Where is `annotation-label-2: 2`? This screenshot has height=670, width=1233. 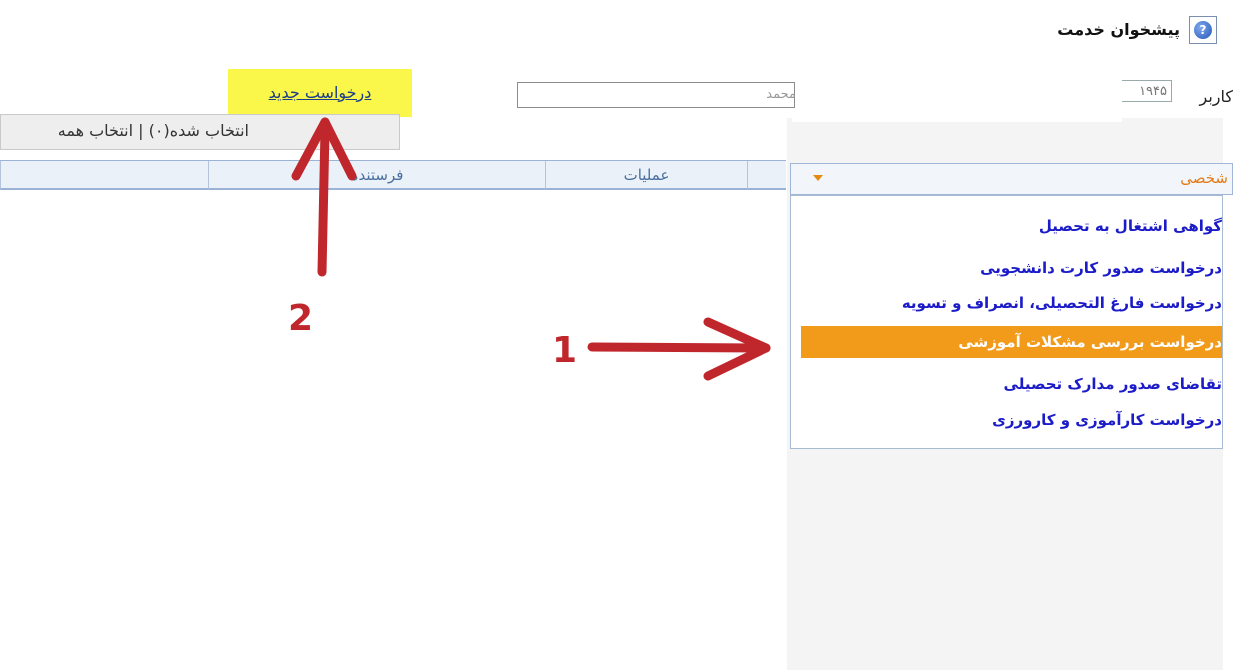
annotation-label-2: 2 is located at coordinates (301, 318).